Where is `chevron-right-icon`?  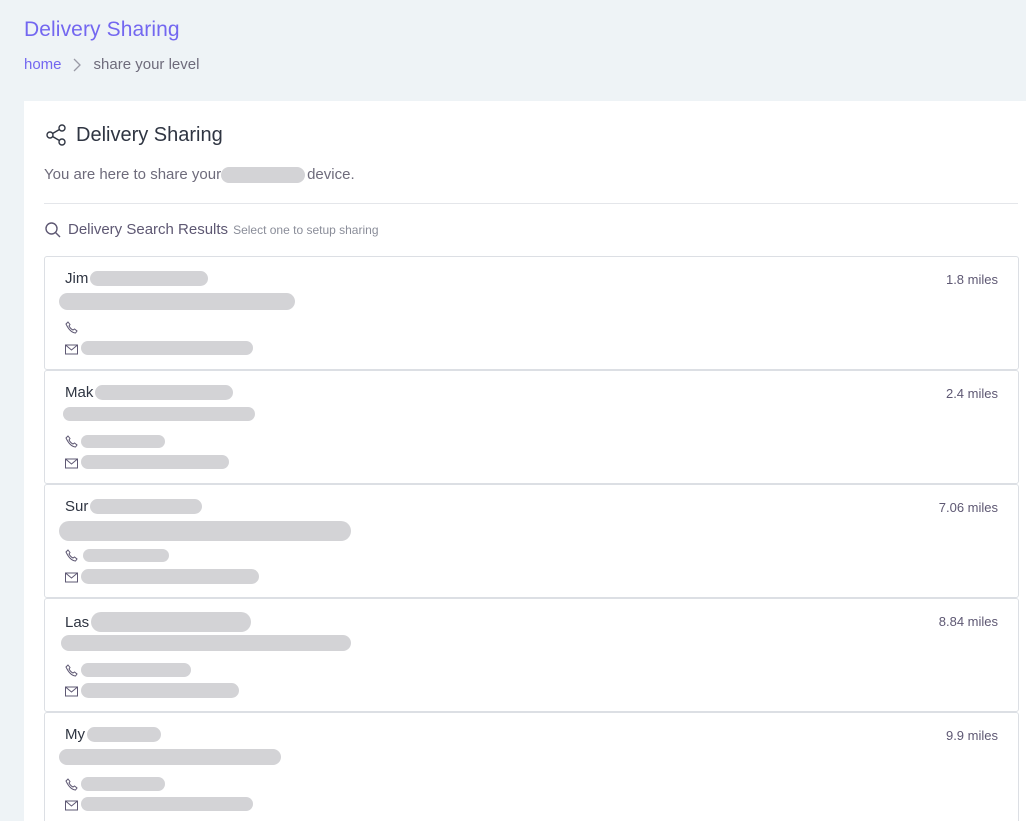 chevron-right-icon is located at coordinates (78, 65).